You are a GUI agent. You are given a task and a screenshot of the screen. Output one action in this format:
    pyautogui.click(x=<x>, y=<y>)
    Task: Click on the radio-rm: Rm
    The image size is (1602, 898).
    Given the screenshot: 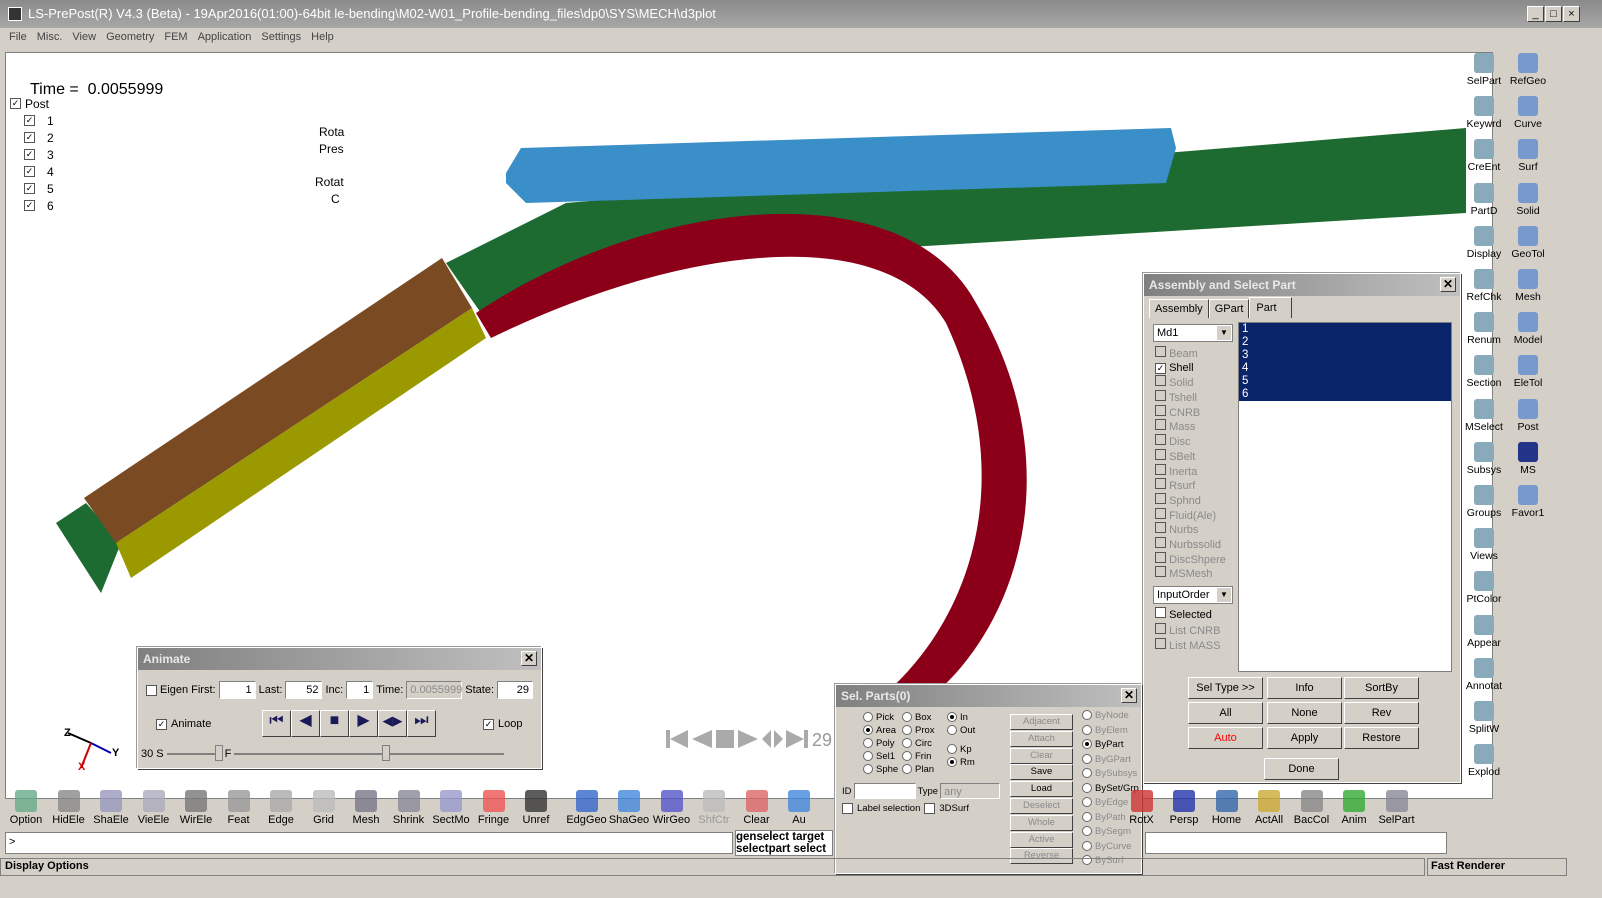 What is the action you would take?
    pyautogui.click(x=961, y=762)
    